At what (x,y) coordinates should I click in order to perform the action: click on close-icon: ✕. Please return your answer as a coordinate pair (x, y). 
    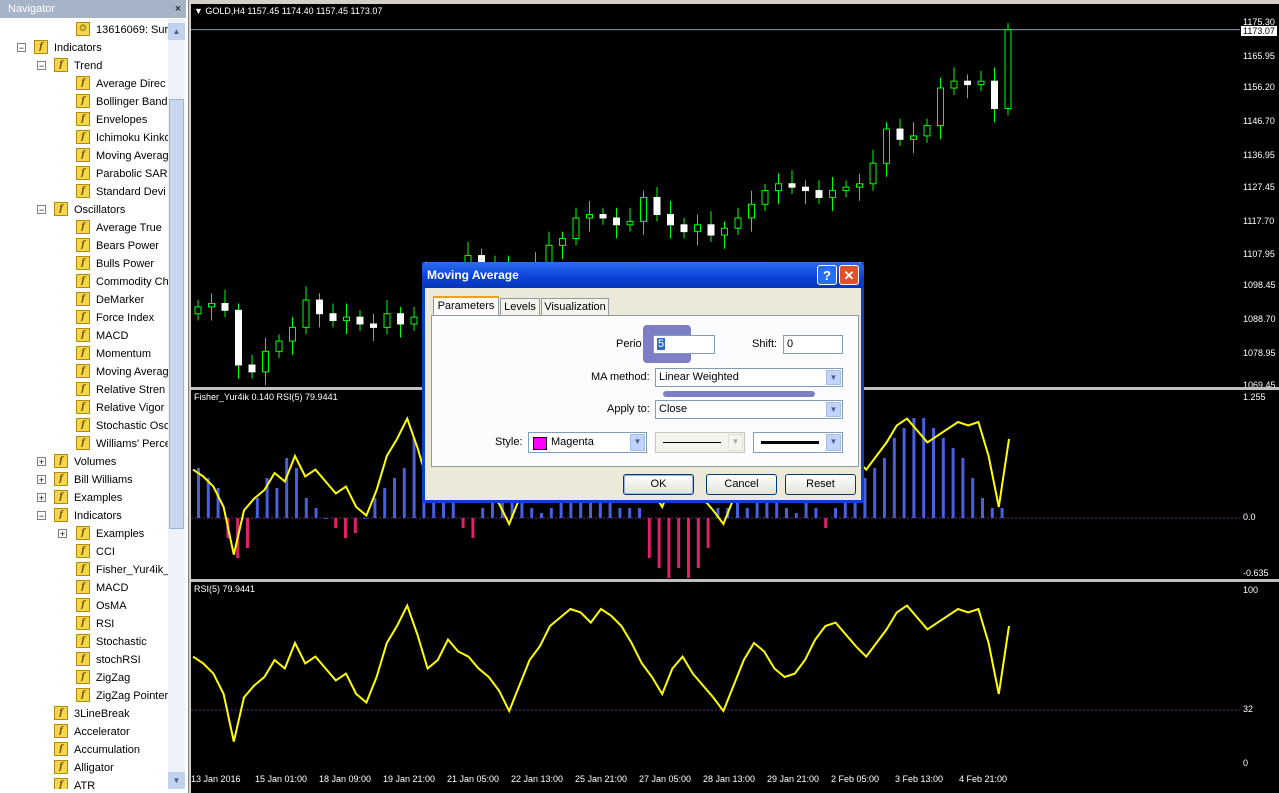
    Looking at the image, I should click on (849, 275).